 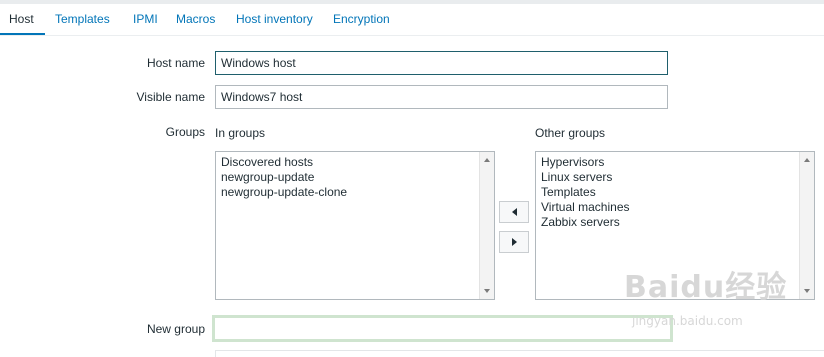 What do you see at coordinates (675, 162) in the screenshot?
I see `list-item: Hypervisors` at bounding box center [675, 162].